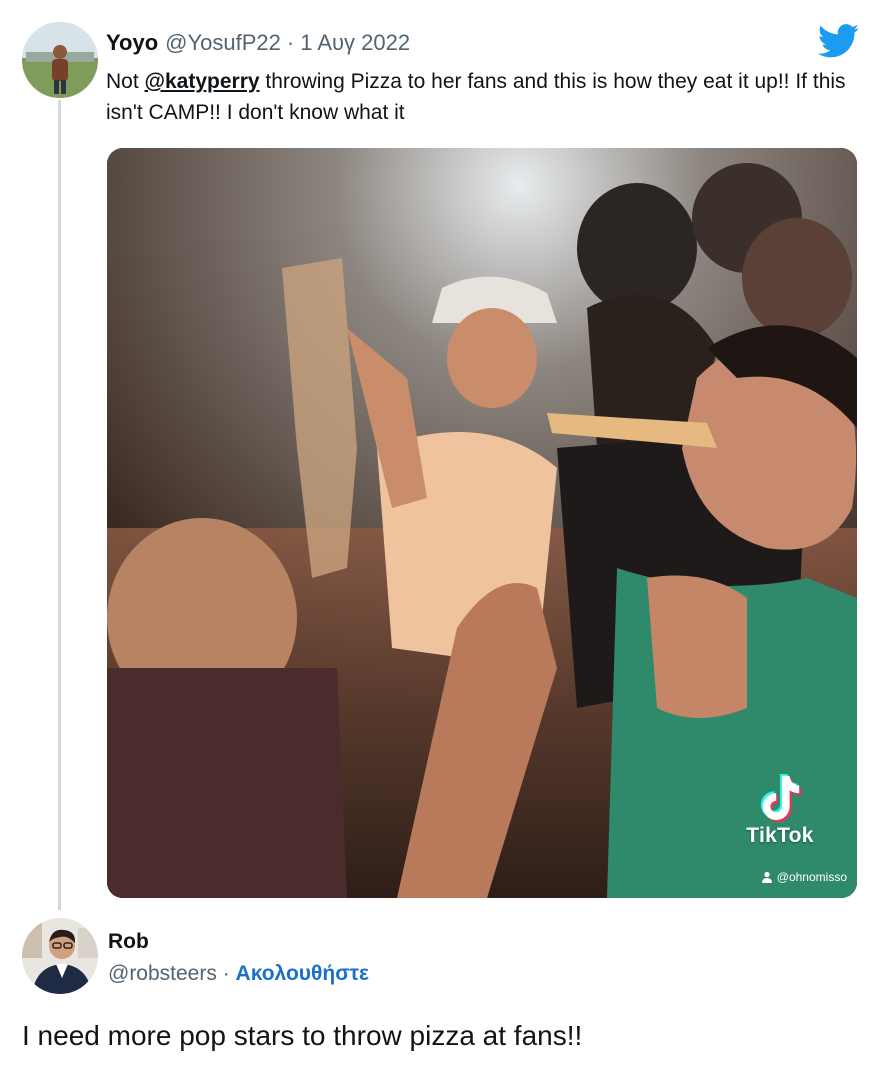  What do you see at coordinates (302, 973) in the screenshot?
I see `follow-button: Ακολουθήστε` at bounding box center [302, 973].